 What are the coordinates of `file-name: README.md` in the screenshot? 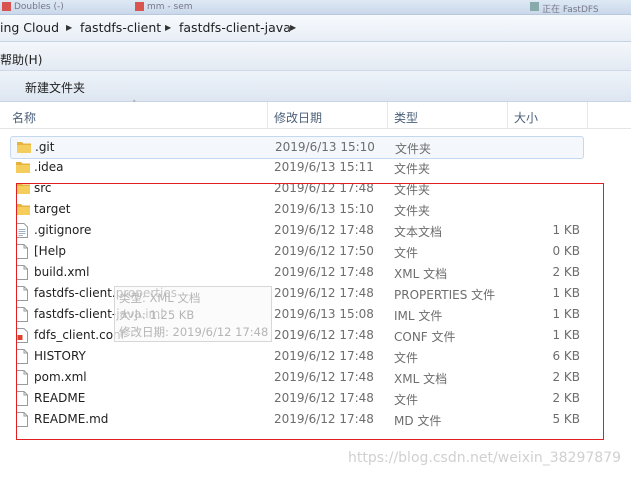 It's located at (71, 419).